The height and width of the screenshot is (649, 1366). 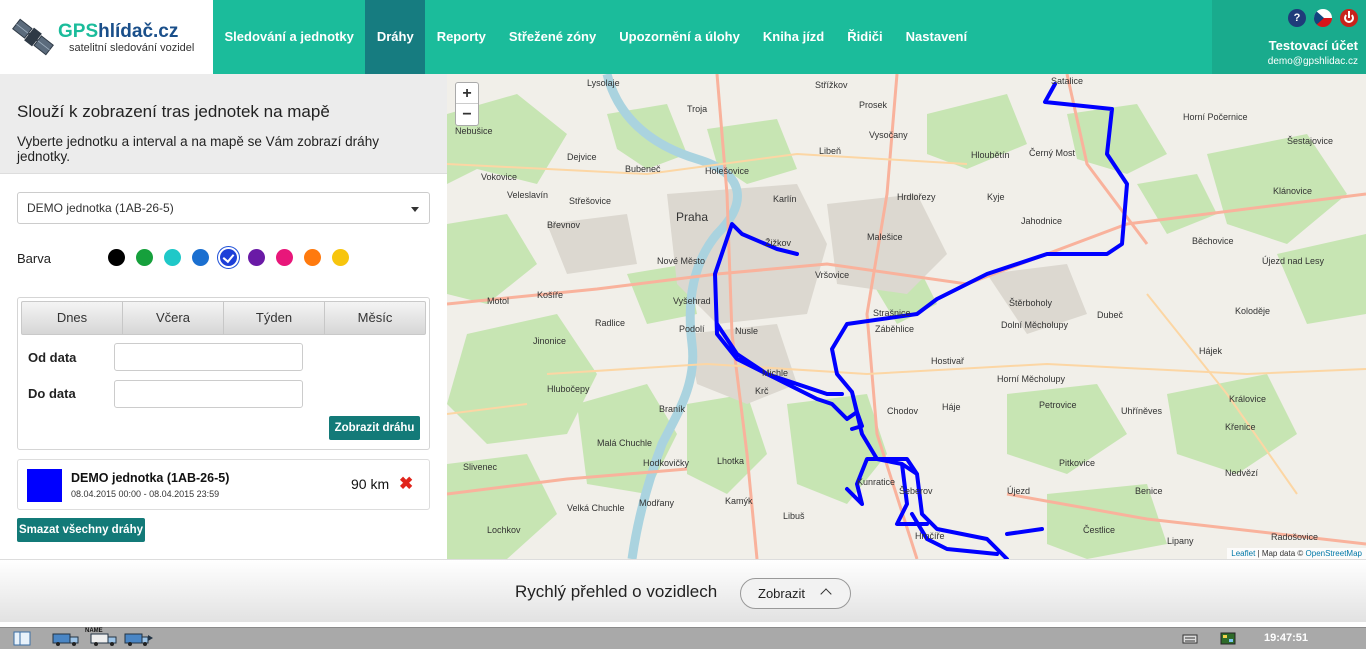 I want to click on chevron-up-icon, so click(x=826, y=594).